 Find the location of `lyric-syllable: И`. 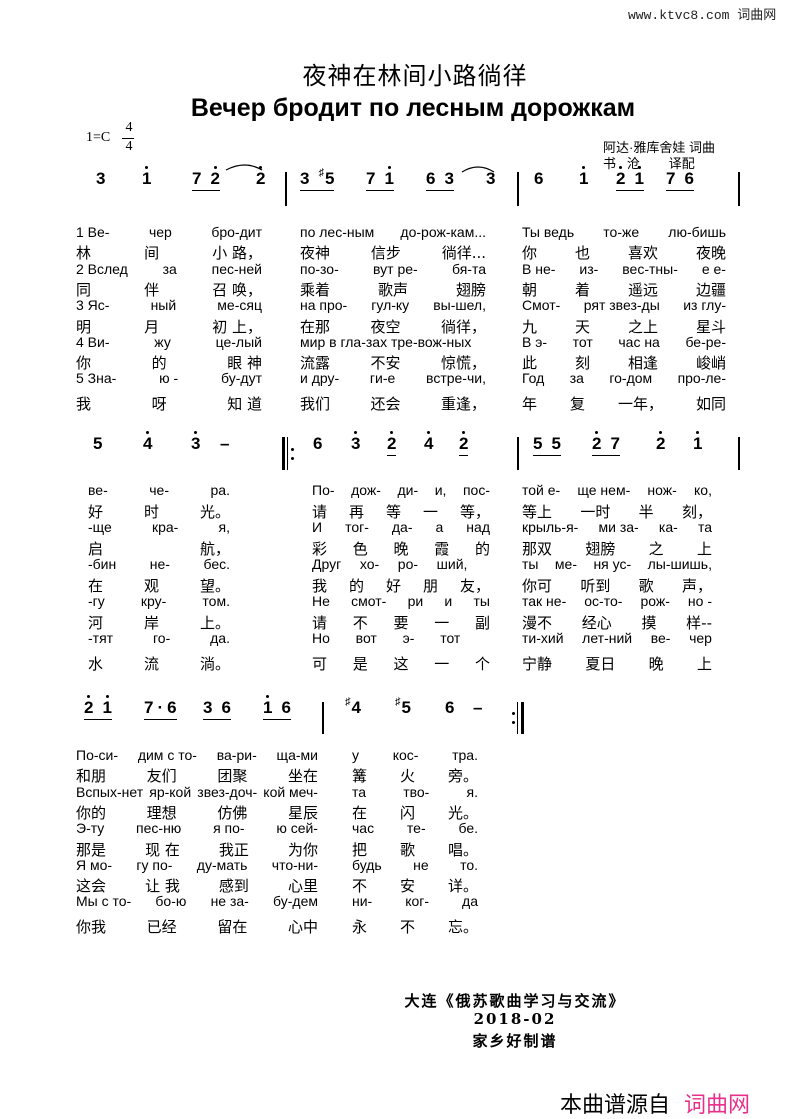

lyric-syllable: И is located at coordinates (317, 527).